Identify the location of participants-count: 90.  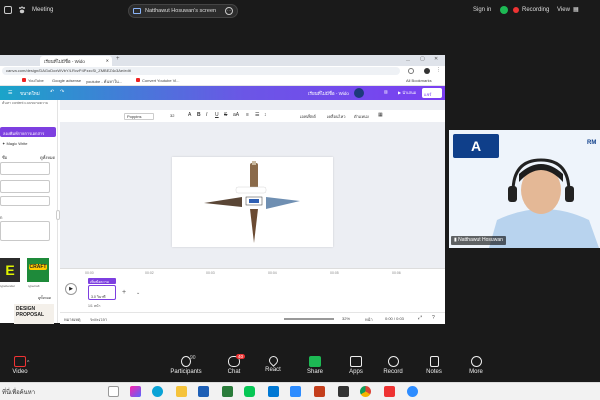
(193, 358).